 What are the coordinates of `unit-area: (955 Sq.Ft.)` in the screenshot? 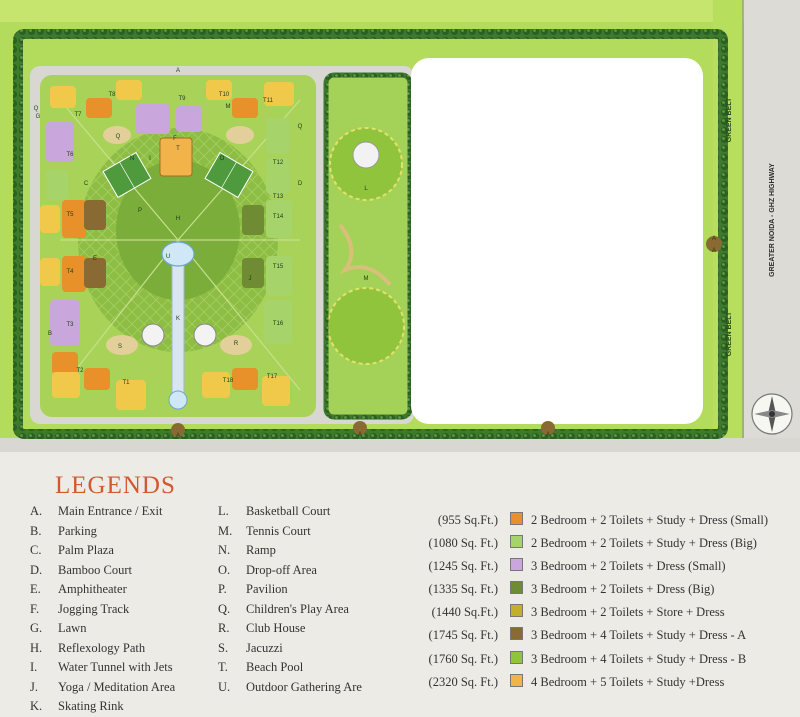 It's located at (467, 520).